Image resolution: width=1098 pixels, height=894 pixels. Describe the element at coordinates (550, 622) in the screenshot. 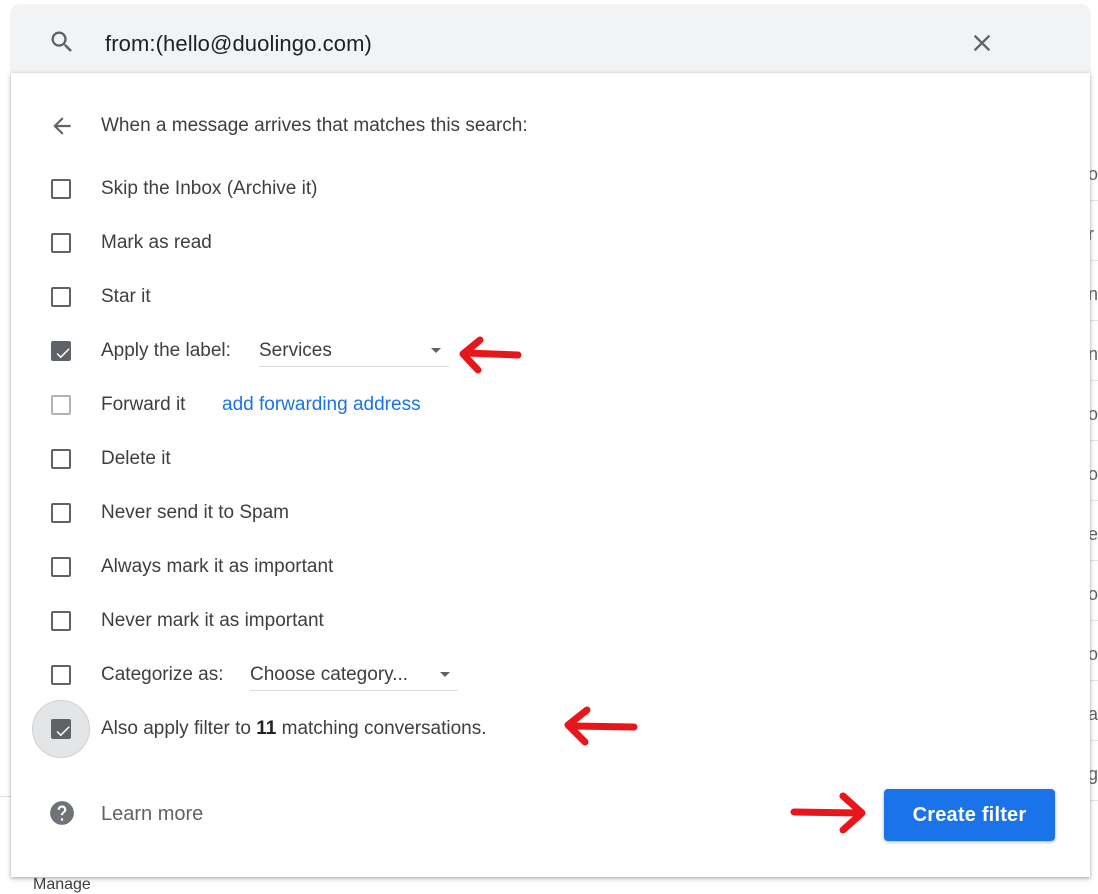

I see `option-never-important: Never mark it as important` at that location.